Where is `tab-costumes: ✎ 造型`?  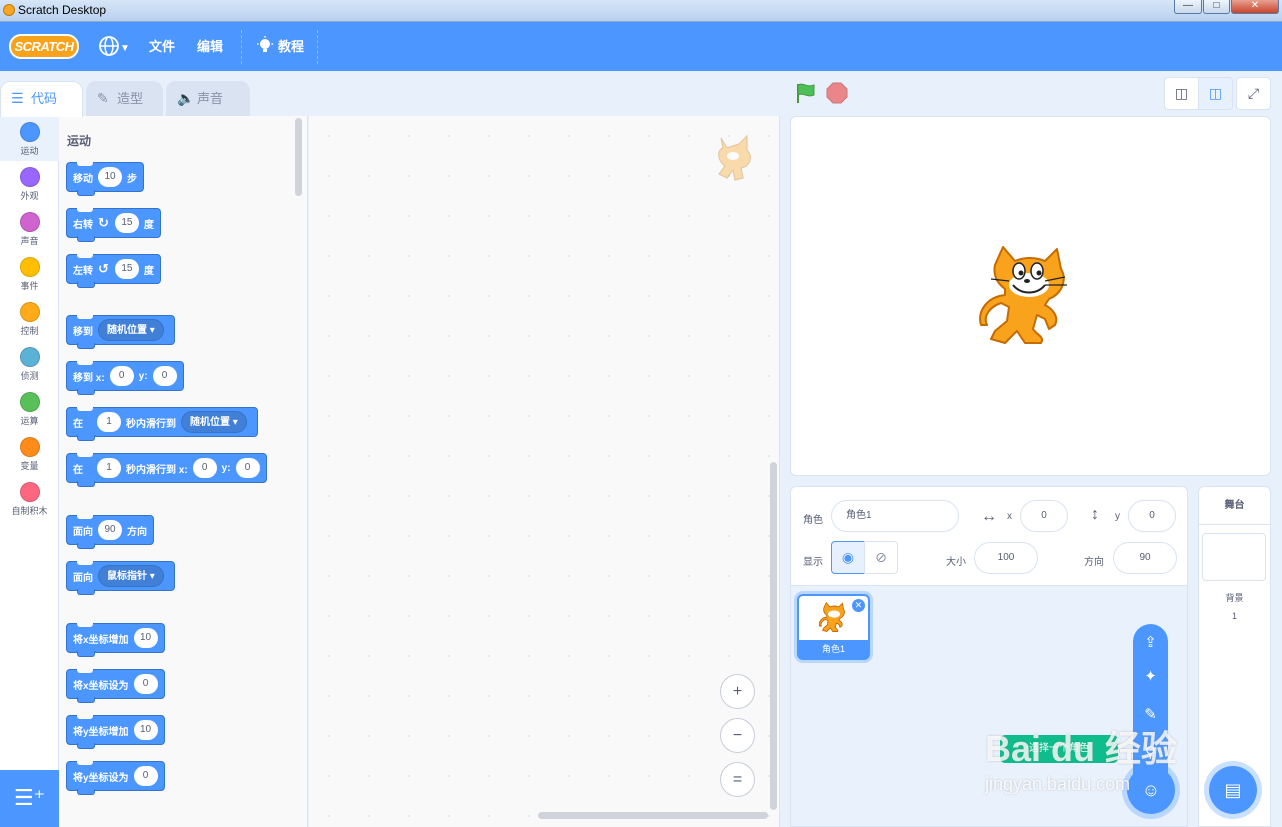 tab-costumes: ✎ 造型 is located at coordinates (124, 98).